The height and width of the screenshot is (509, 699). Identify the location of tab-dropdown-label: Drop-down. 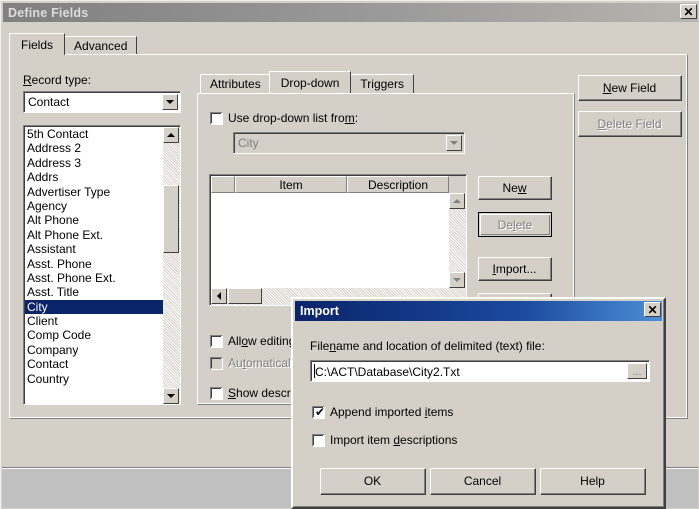
(310, 82).